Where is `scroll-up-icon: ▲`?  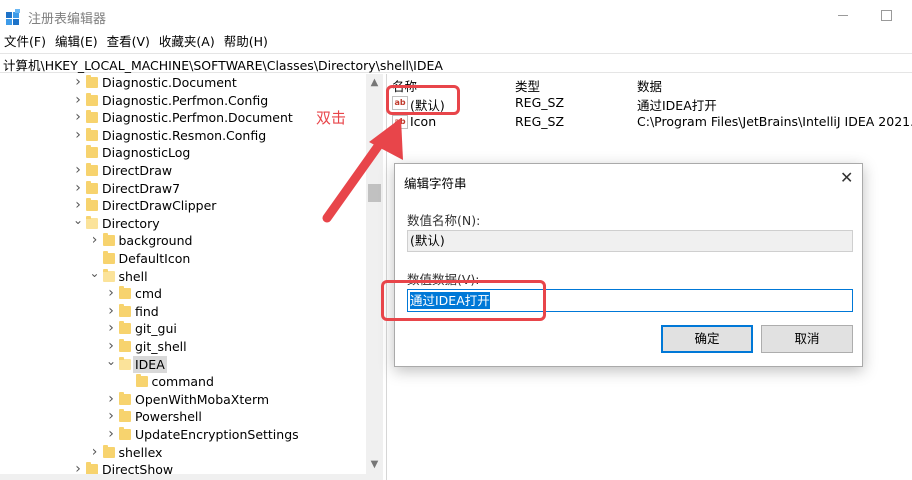
scroll-up-icon: ▲ is located at coordinates (374, 83).